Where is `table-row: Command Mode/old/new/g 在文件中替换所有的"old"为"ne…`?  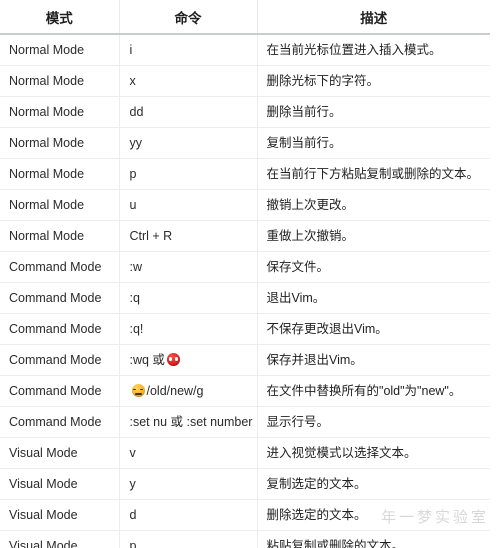 table-row: Command Mode/old/new/g 在文件中替换所有的"old"为"ne… is located at coordinates (245, 391).